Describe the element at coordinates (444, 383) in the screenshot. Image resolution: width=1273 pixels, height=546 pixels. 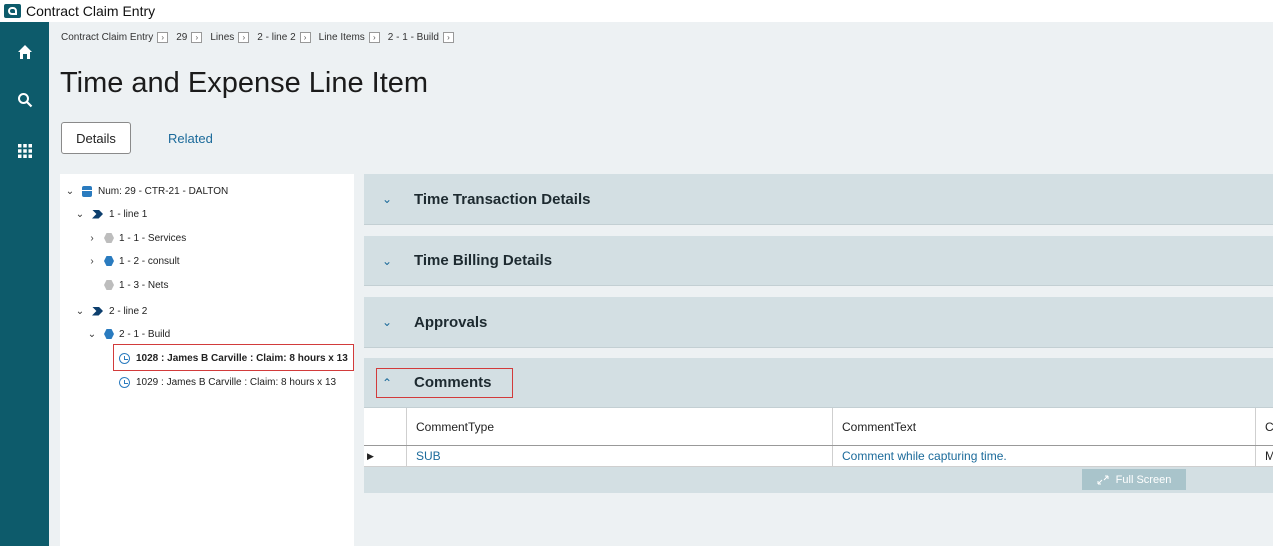
I see `comments-highlight` at that location.